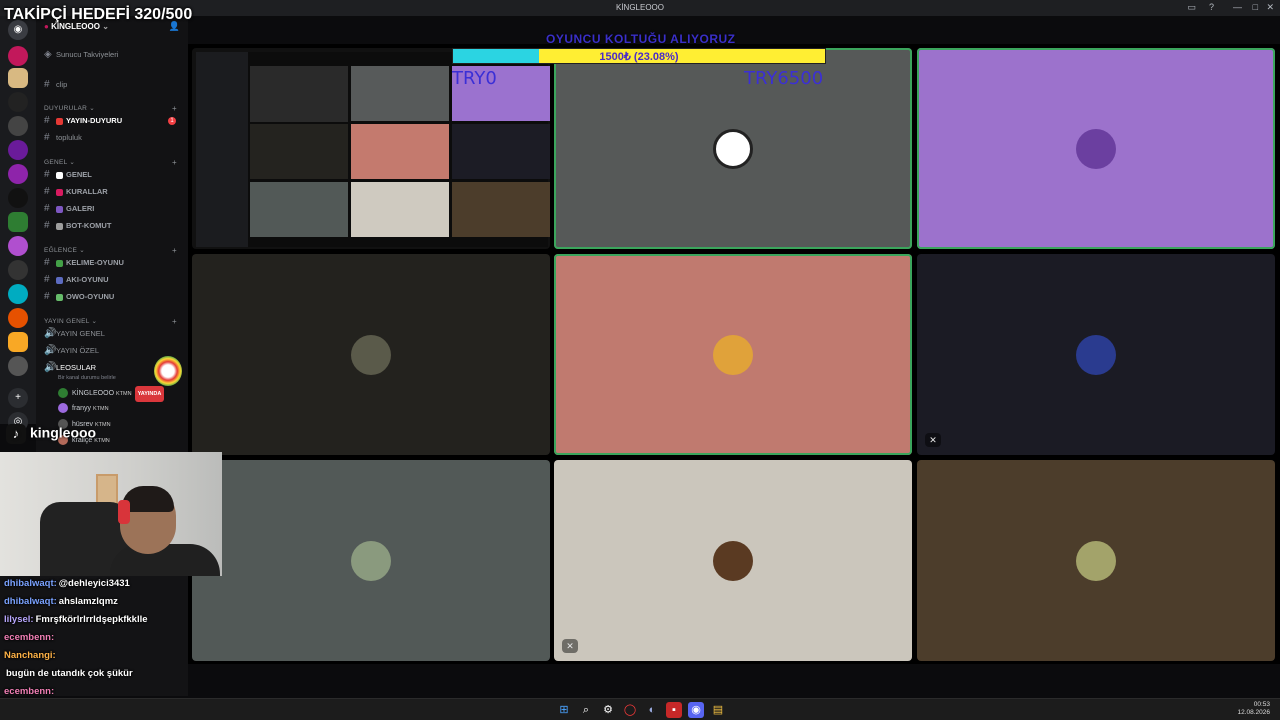  I want to click on channel-genel: # GENEL, so click(114, 175).